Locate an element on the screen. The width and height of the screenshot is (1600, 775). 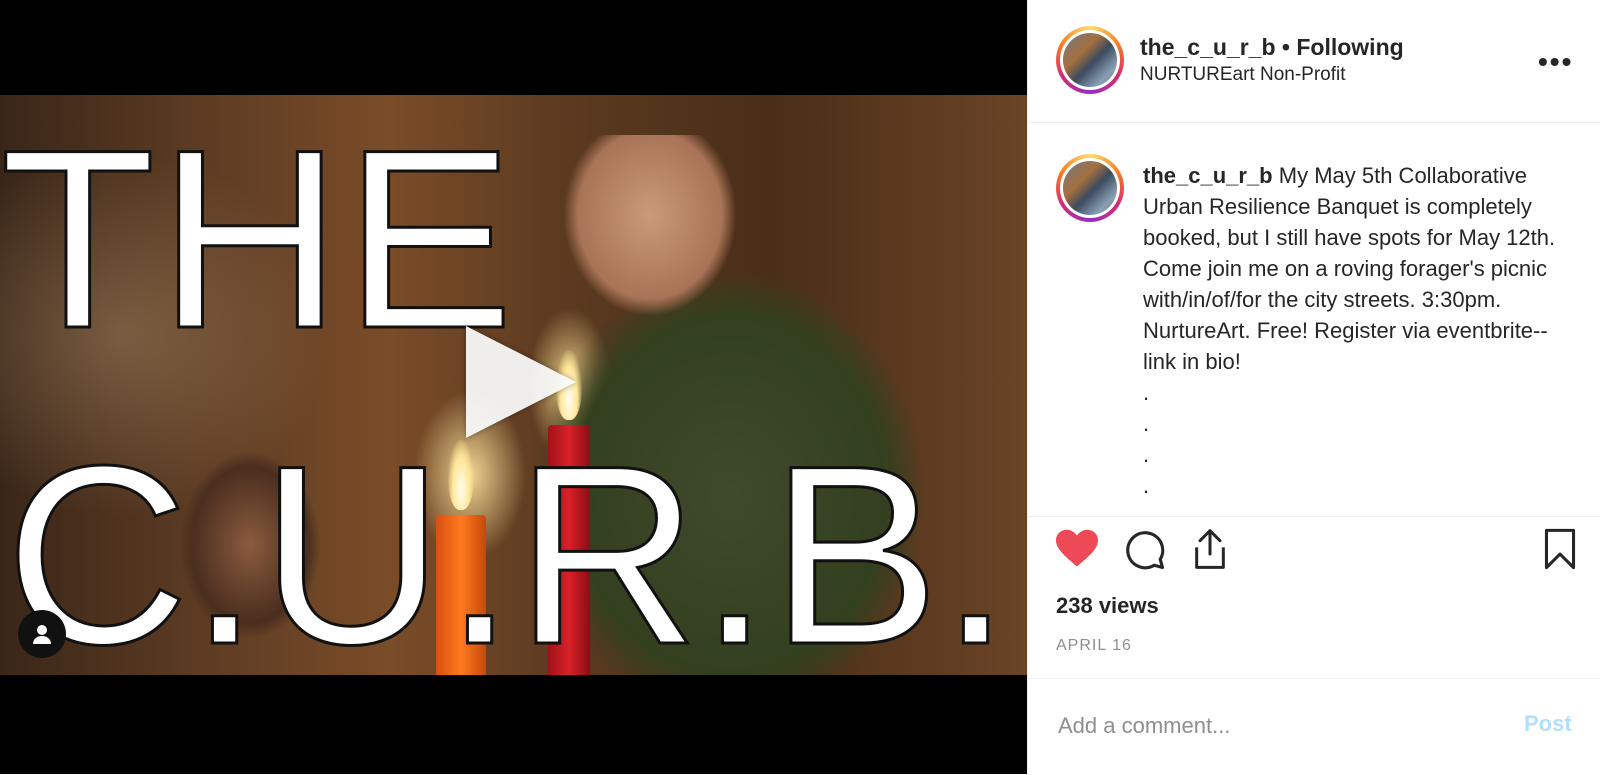
header-user-line: the_c_u_r_b • Following is located at coordinates (1272, 47).